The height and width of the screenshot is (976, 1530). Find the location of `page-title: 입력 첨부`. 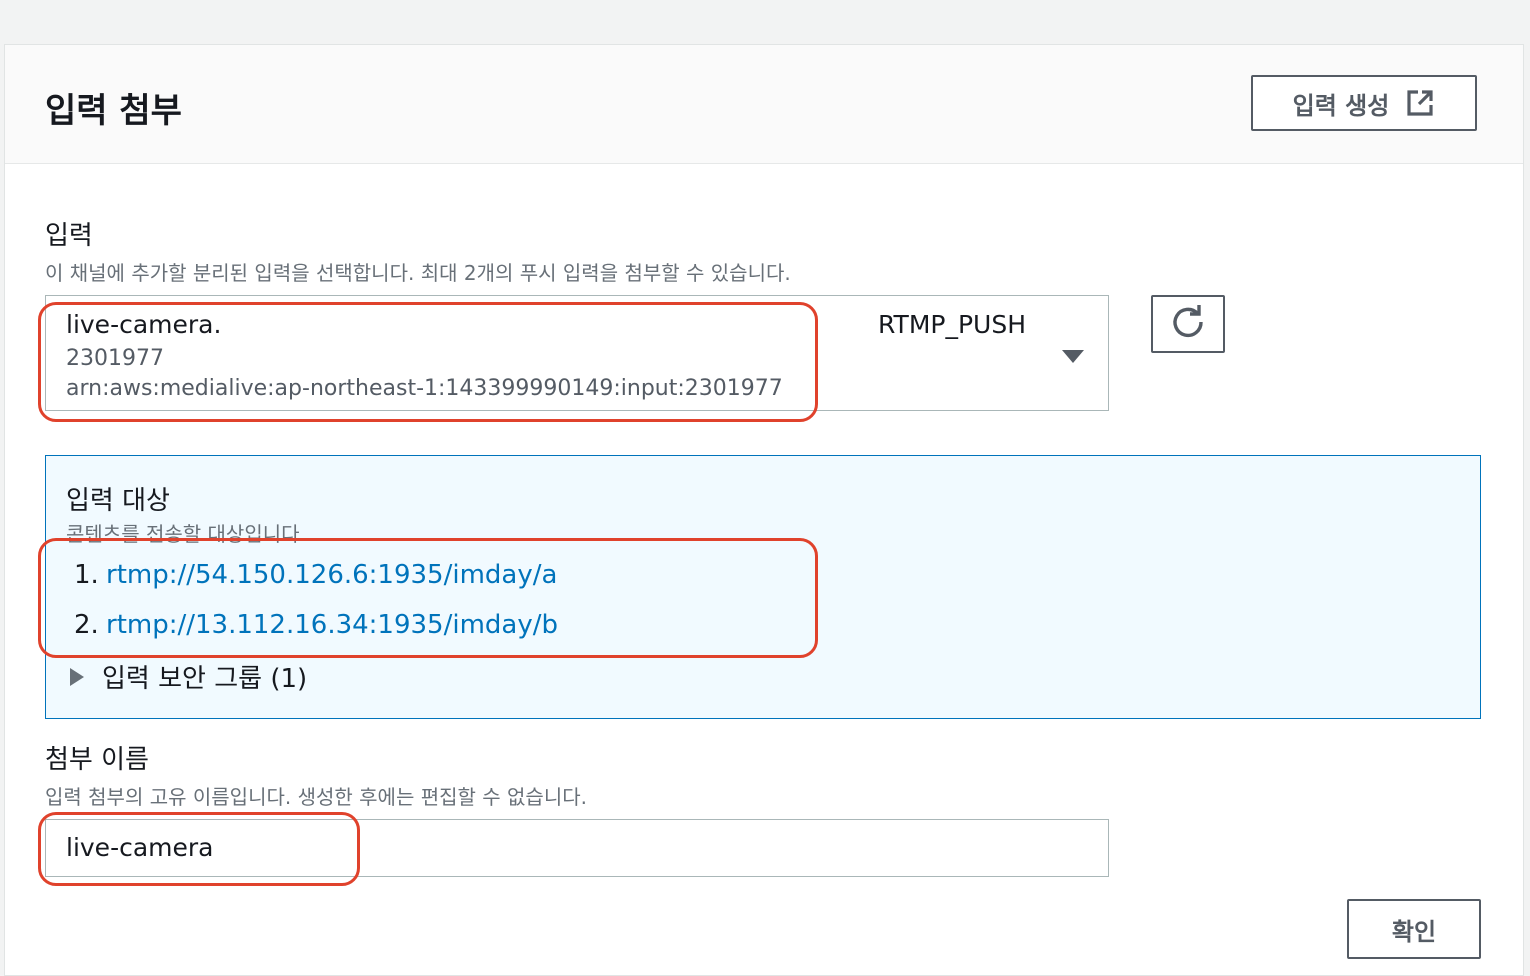

page-title: 입력 첨부 is located at coordinates (113, 111).